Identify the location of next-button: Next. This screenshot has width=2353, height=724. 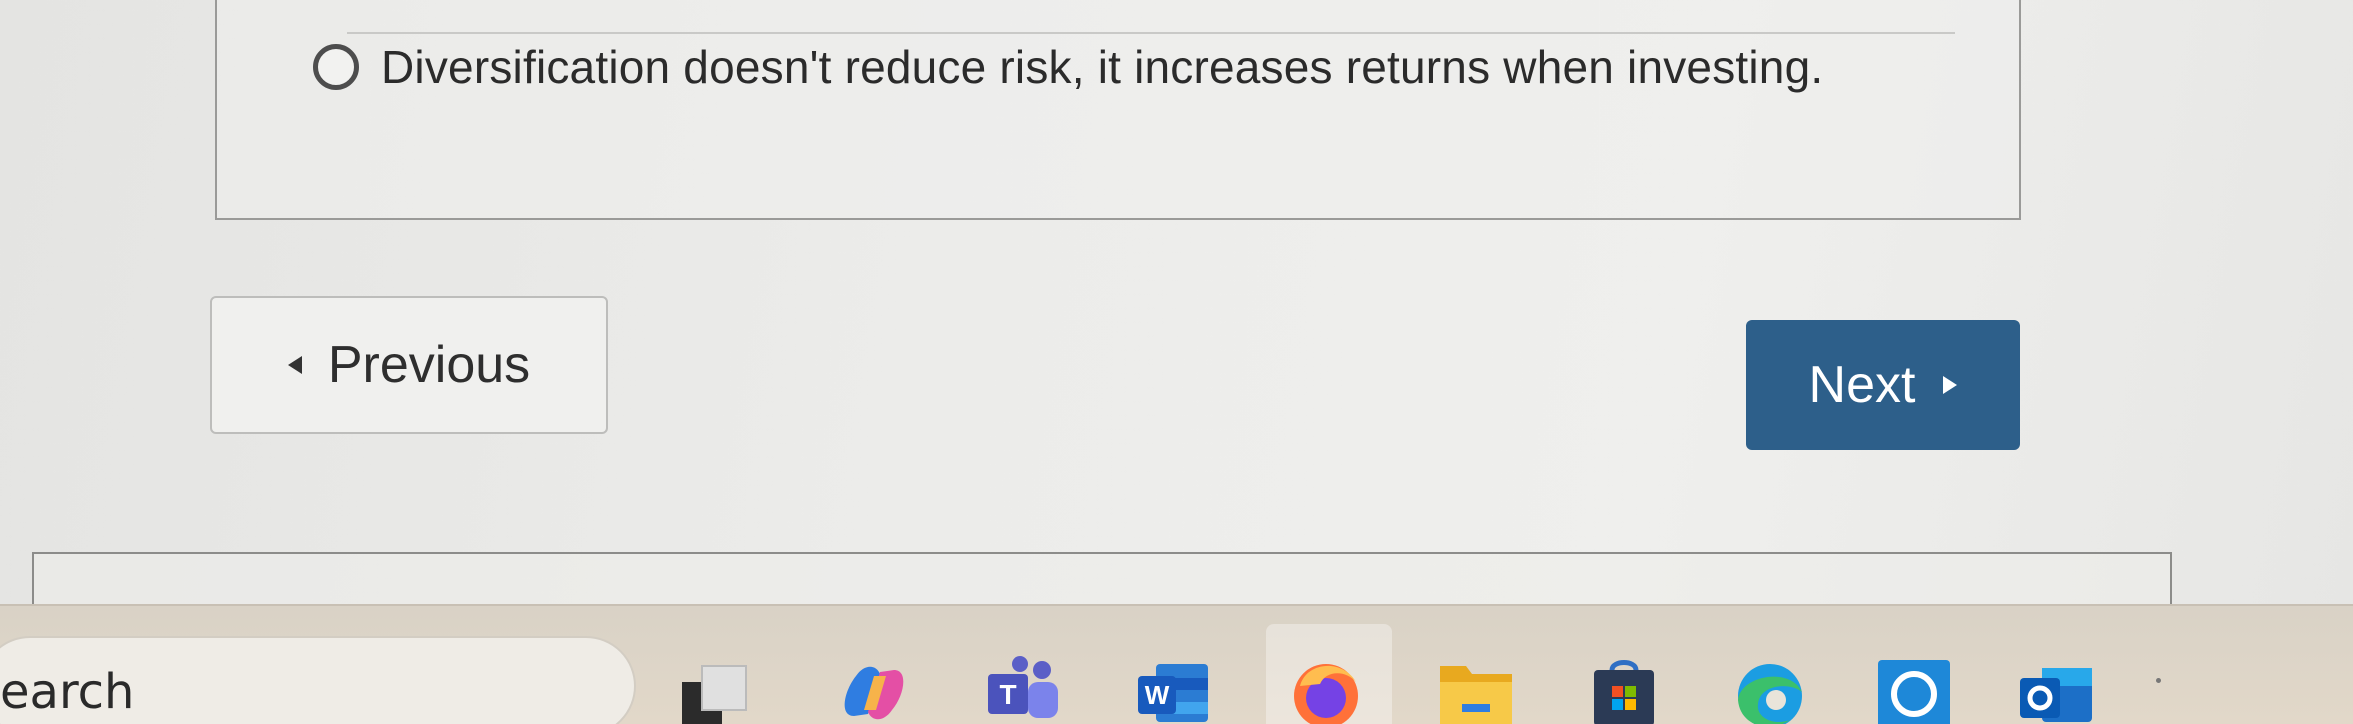
(1883, 385).